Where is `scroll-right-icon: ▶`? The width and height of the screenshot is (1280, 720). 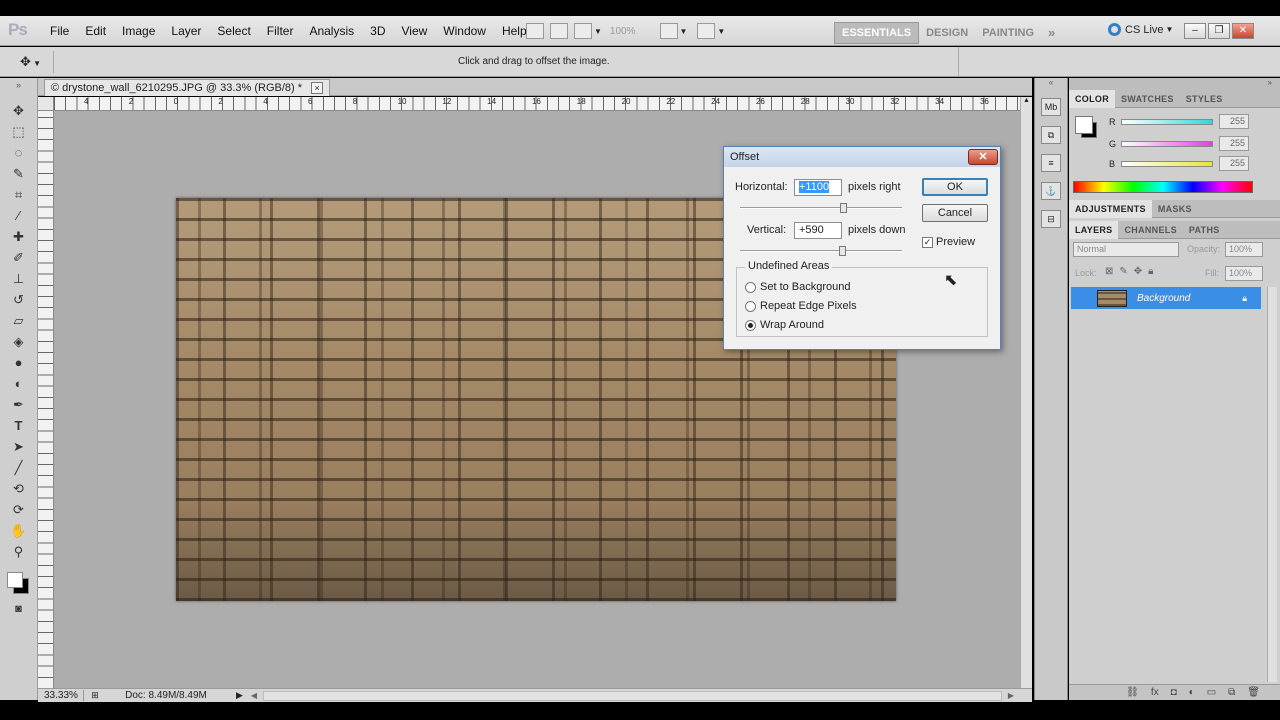
scroll-right-icon: ▶ is located at coordinates (1011, 695).